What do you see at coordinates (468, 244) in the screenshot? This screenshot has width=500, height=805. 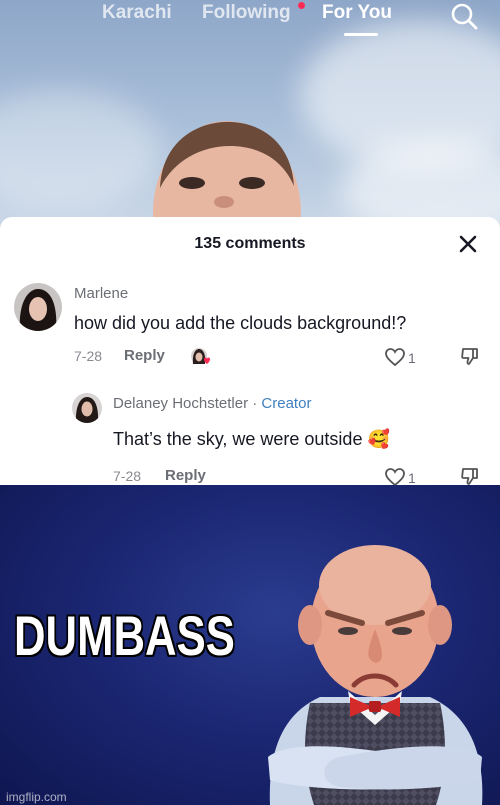 I see `close-icon` at bounding box center [468, 244].